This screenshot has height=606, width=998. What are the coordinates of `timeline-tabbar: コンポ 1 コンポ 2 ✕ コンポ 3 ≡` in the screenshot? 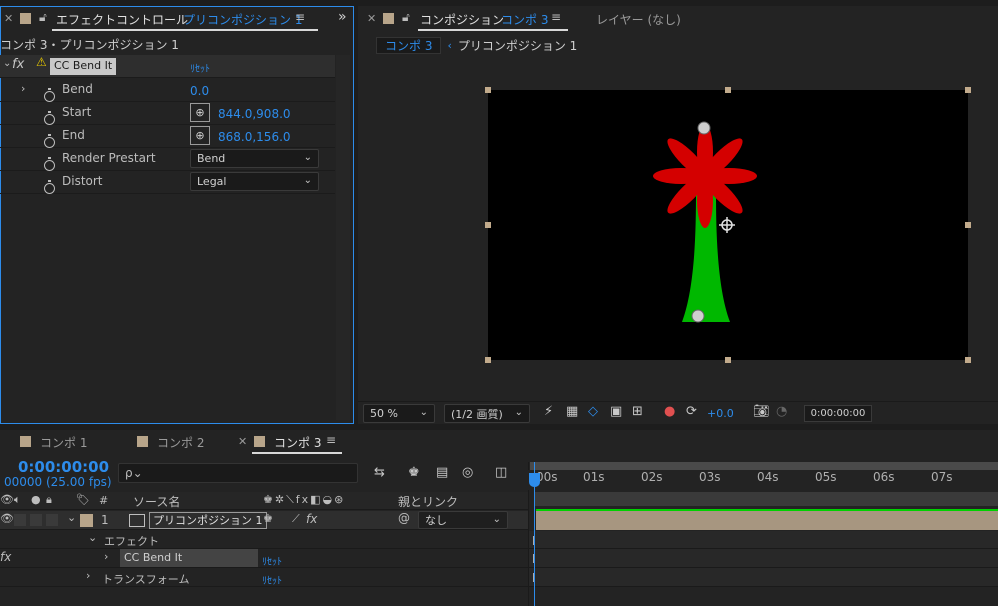 It's located at (499, 442).